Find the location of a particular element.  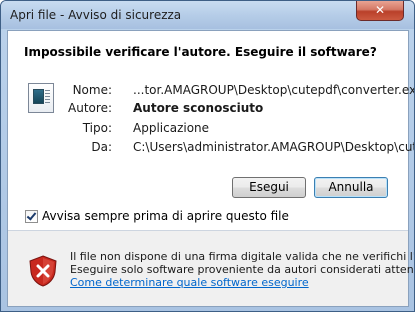

cancel-button: Annulla is located at coordinates (351, 187).